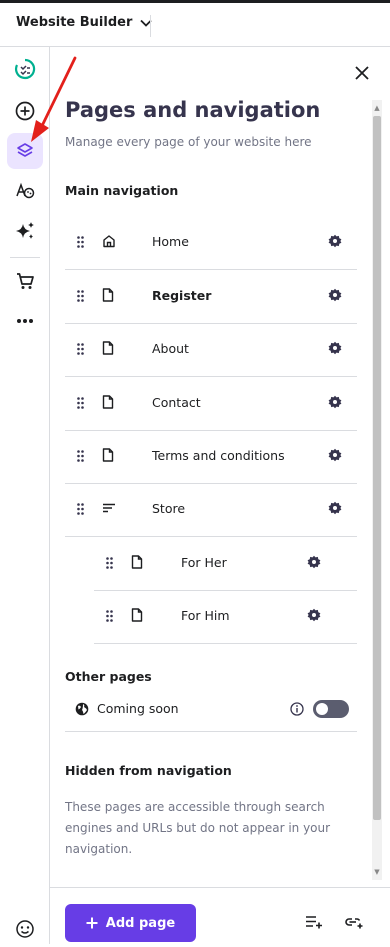 The image size is (390, 947). I want to click on add-link-icon, so click(354, 922).